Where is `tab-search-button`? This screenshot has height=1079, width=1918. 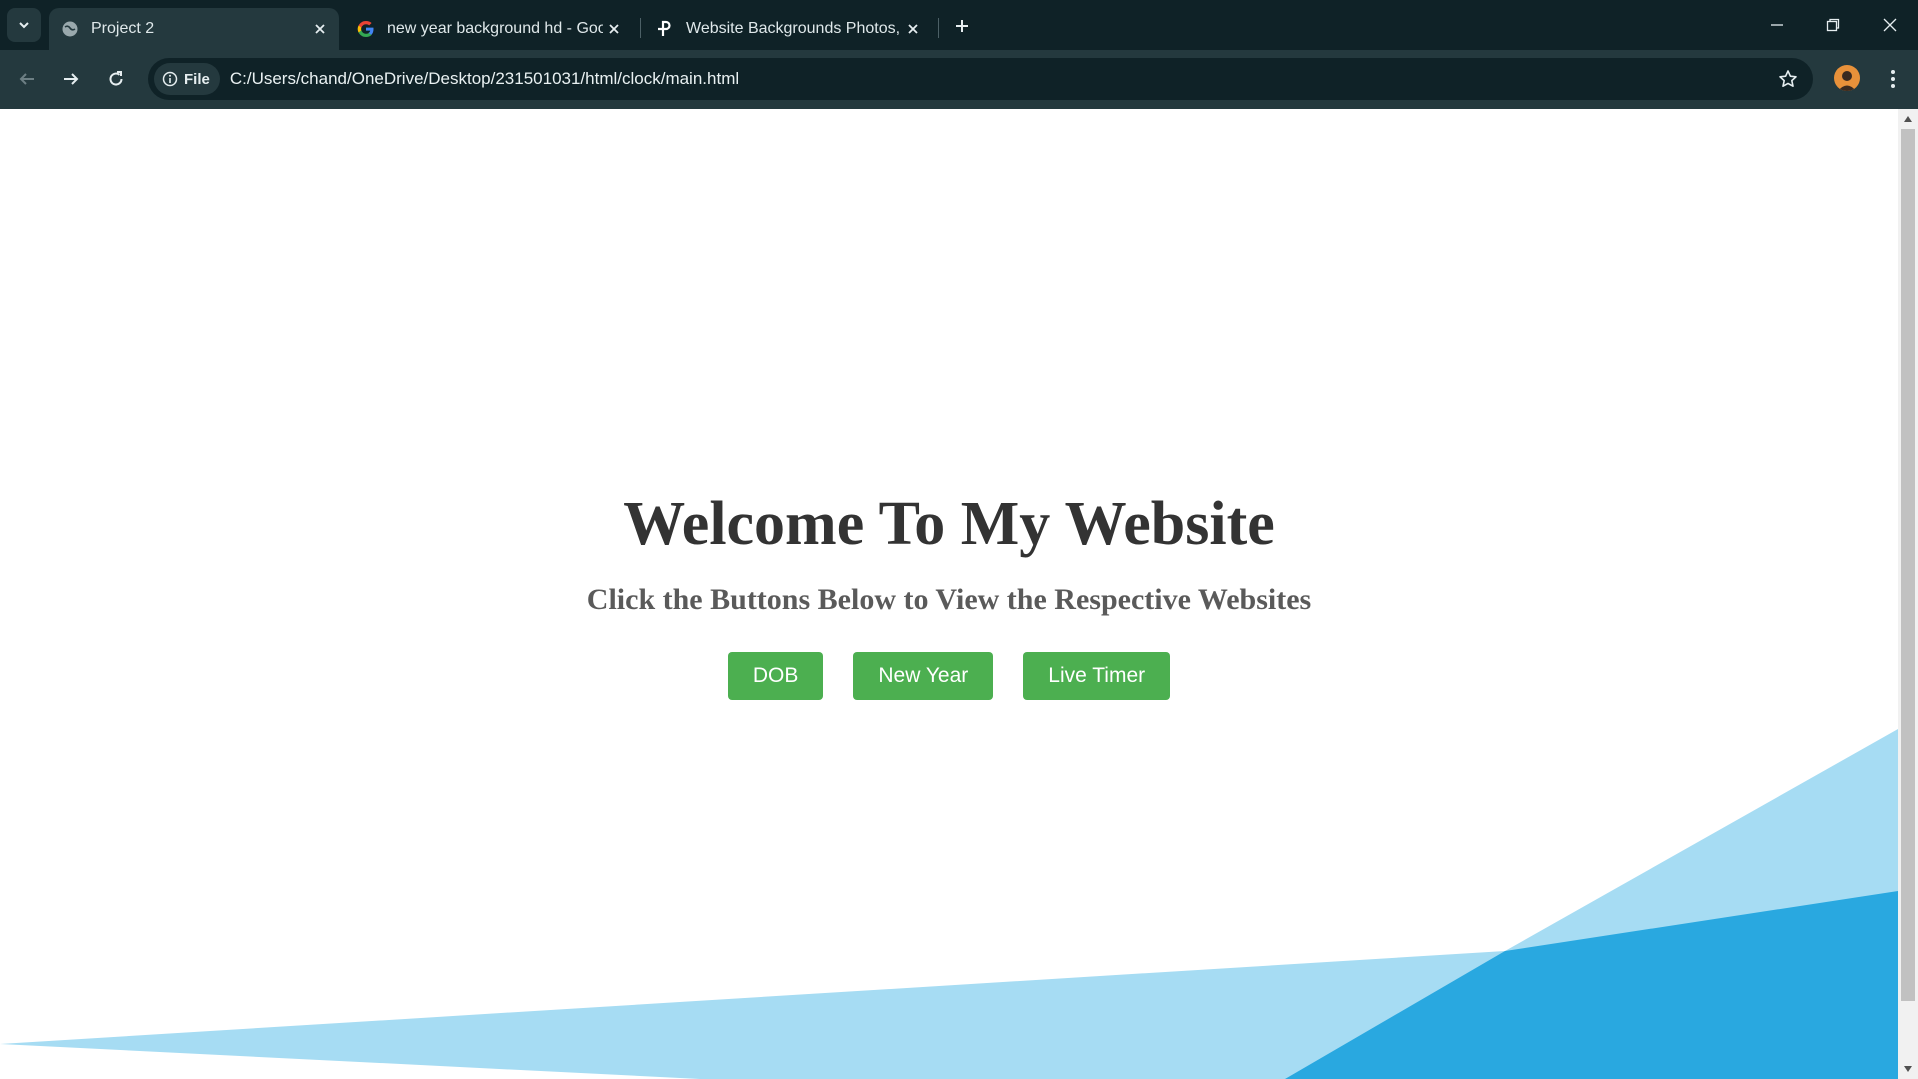
tab-search-button is located at coordinates (24, 25).